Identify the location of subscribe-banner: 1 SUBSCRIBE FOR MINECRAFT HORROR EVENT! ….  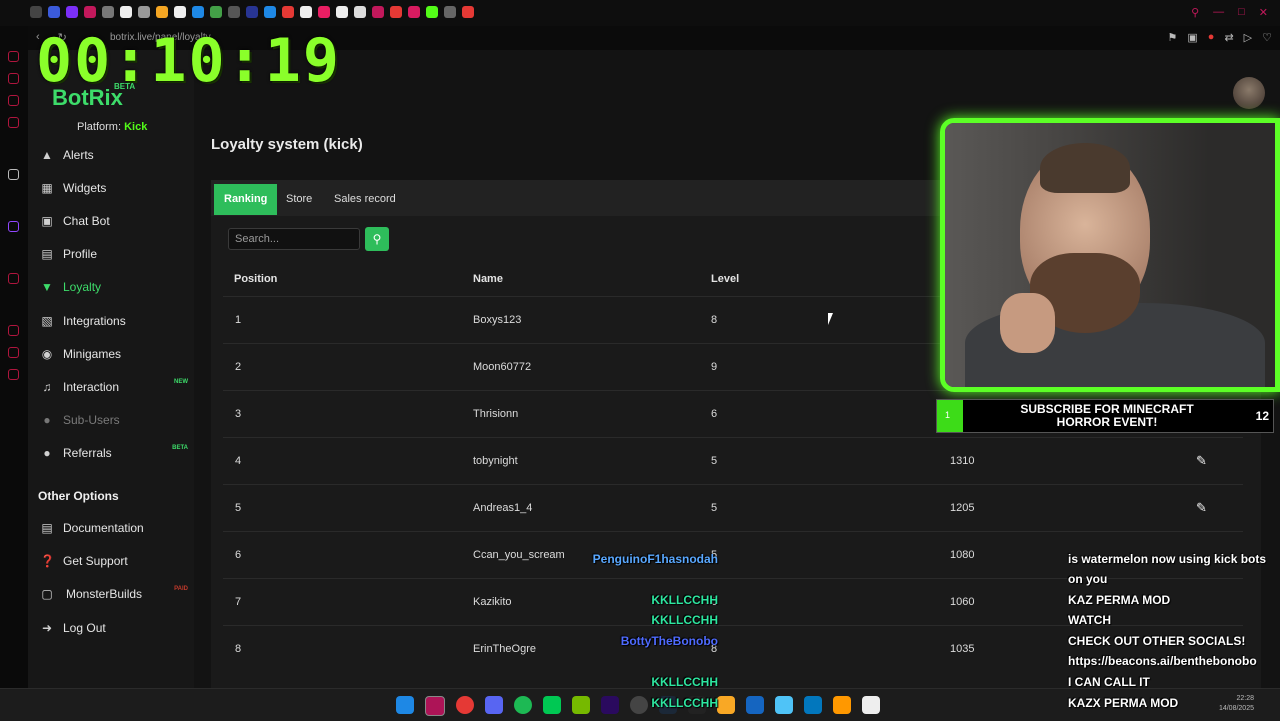
(1105, 416).